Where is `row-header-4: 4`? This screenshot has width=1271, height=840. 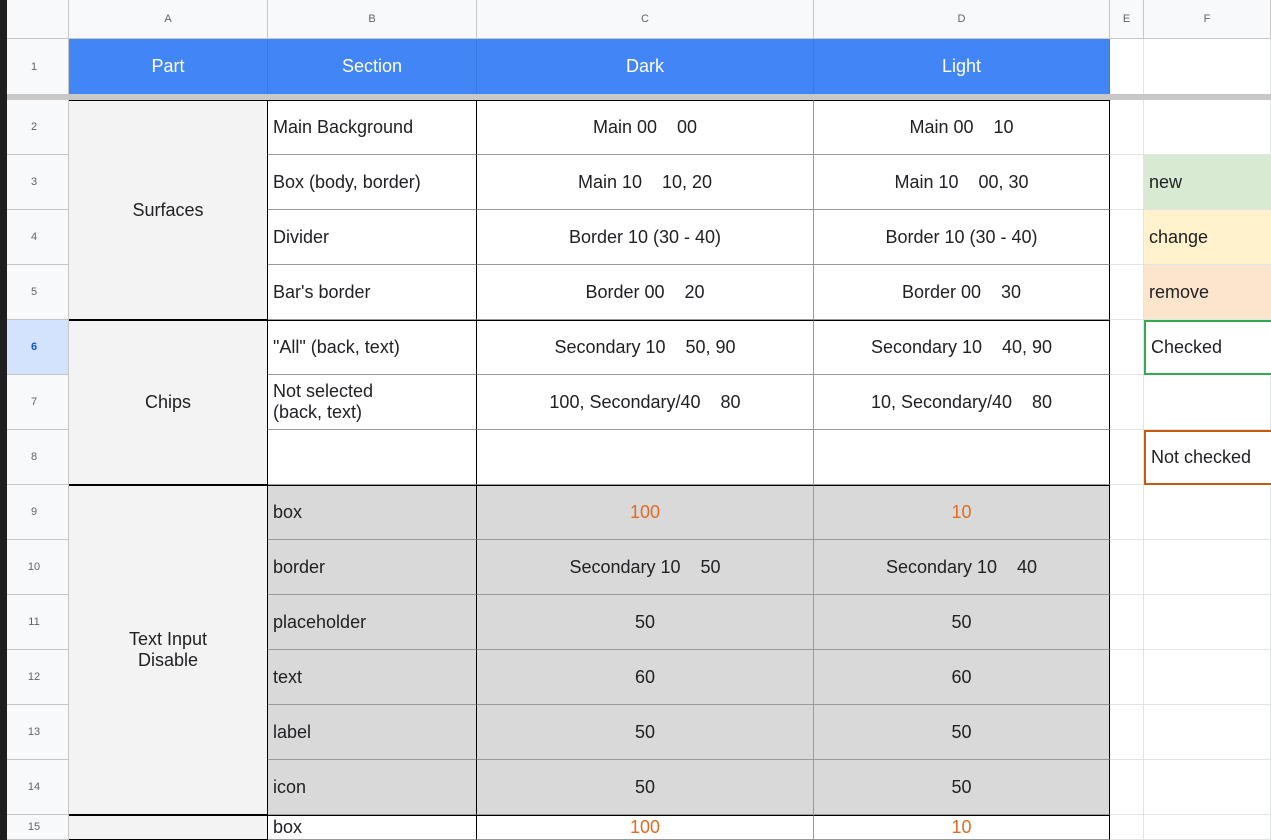 row-header-4: 4 is located at coordinates (34, 237).